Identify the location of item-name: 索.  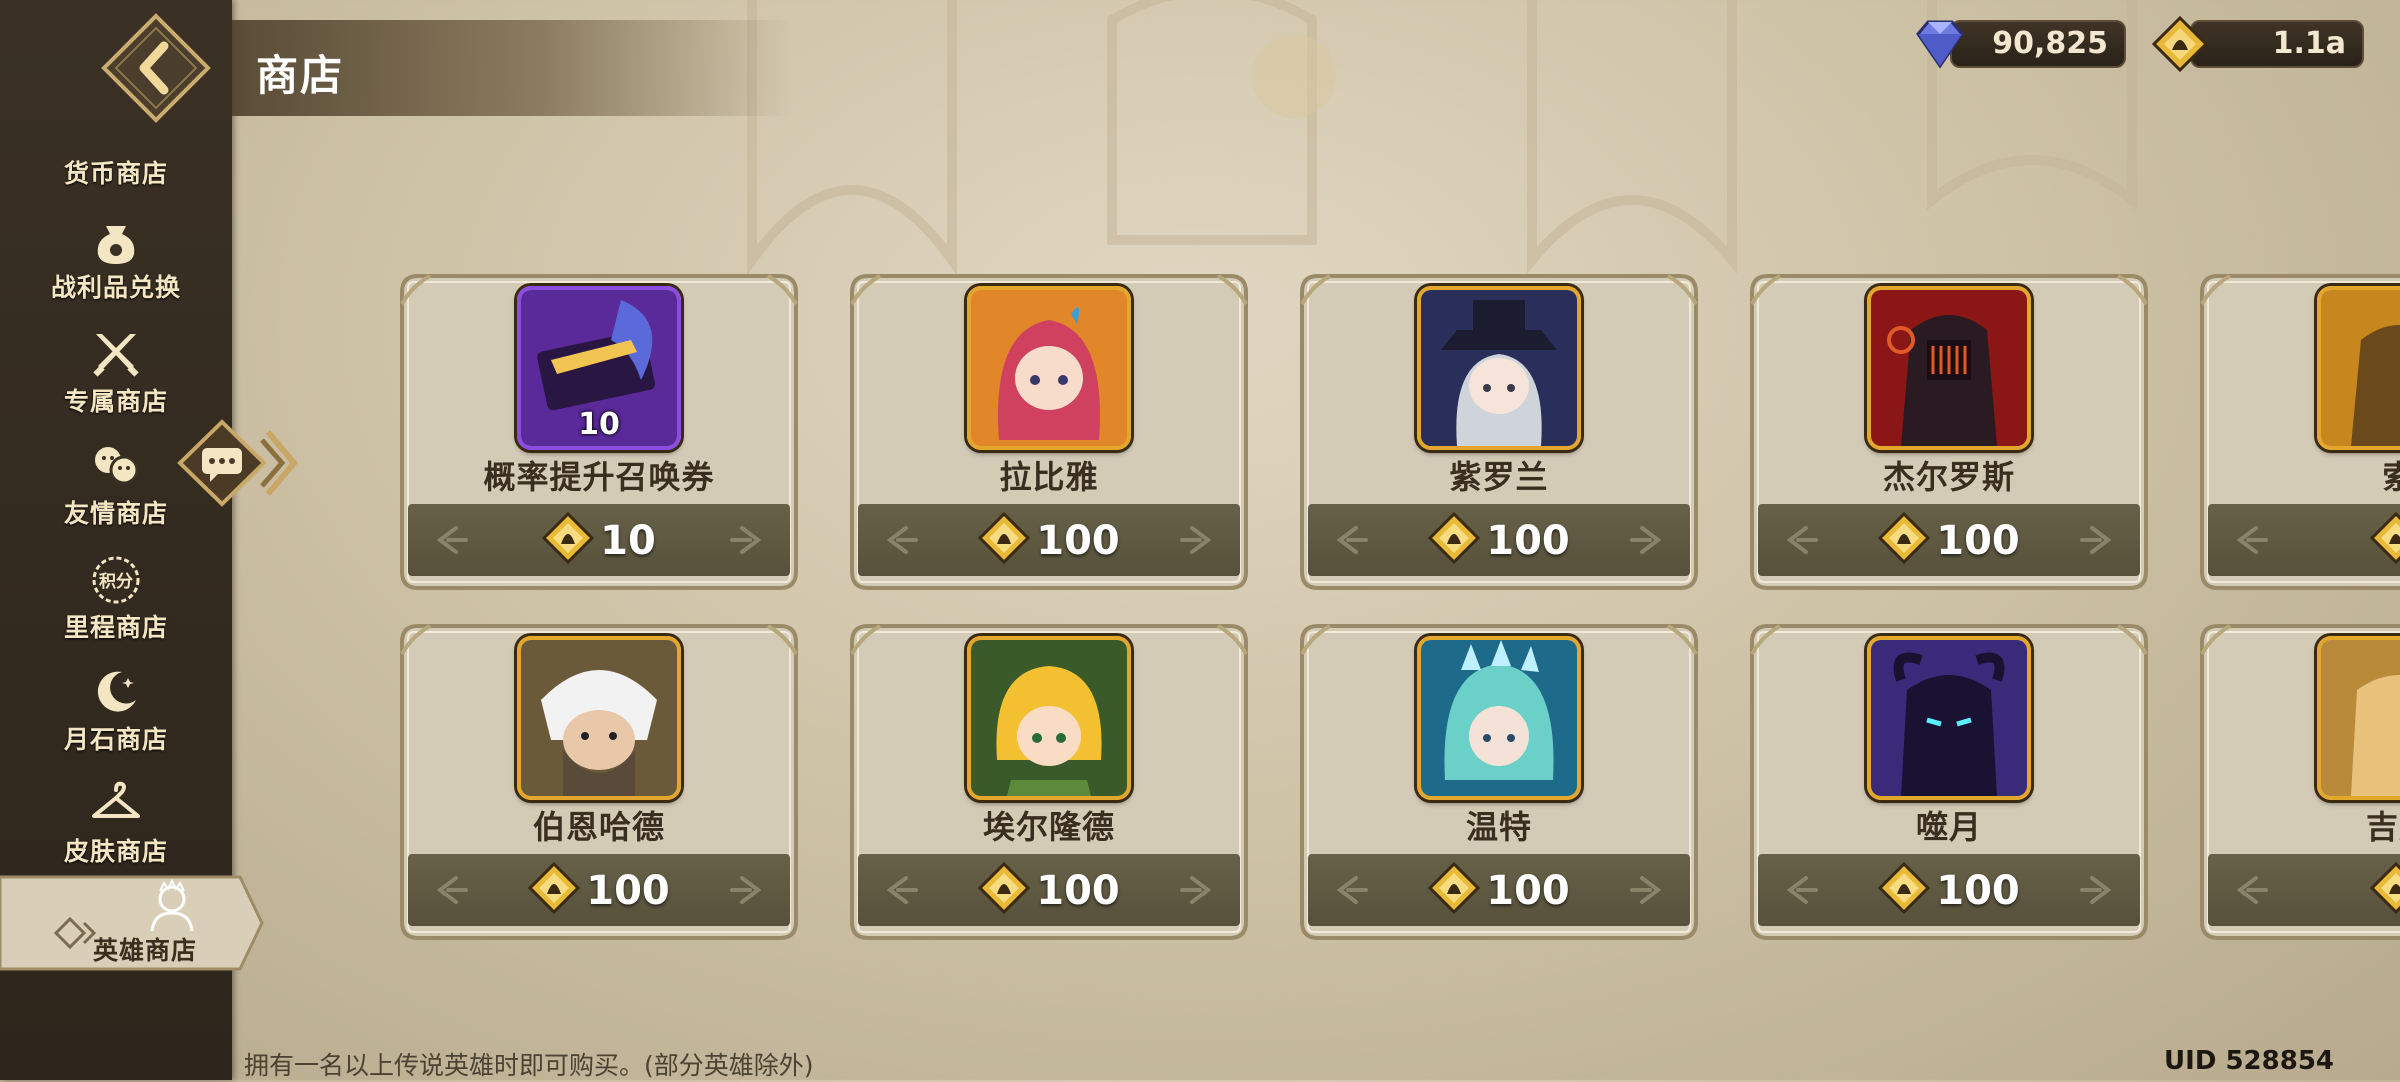
(2391, 477).